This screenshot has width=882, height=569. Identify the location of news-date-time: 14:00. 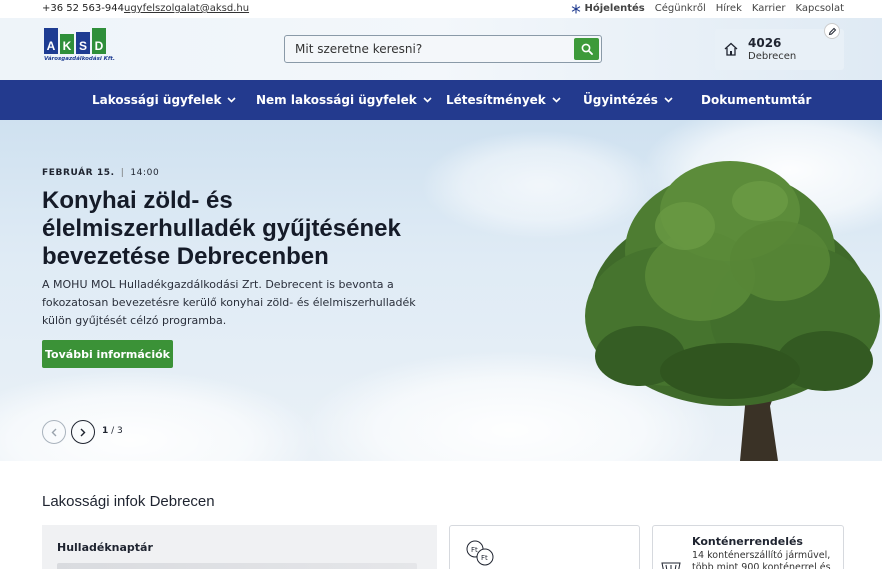
(145, 173).